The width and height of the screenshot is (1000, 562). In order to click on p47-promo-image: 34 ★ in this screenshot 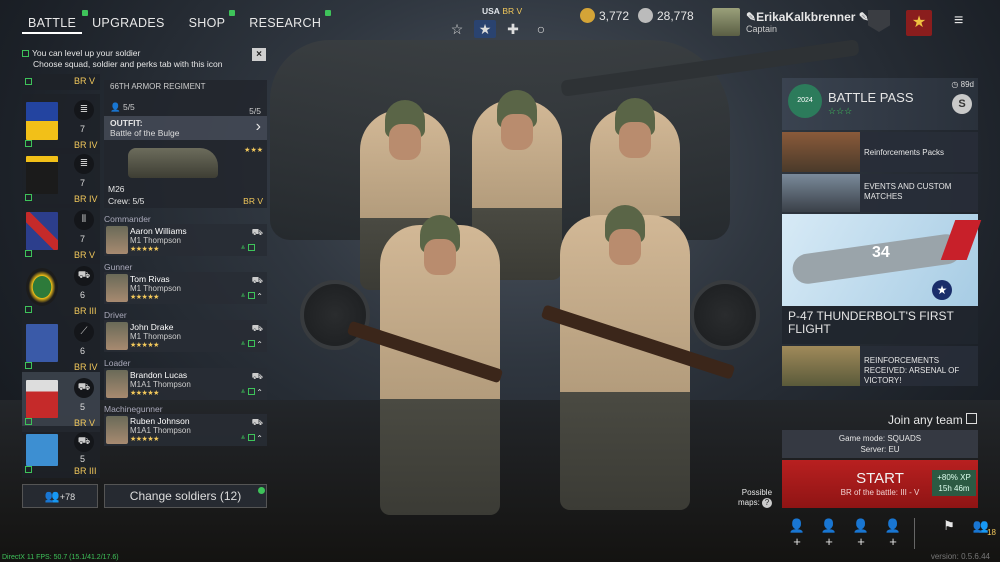, I will do `click(882, 260)`.